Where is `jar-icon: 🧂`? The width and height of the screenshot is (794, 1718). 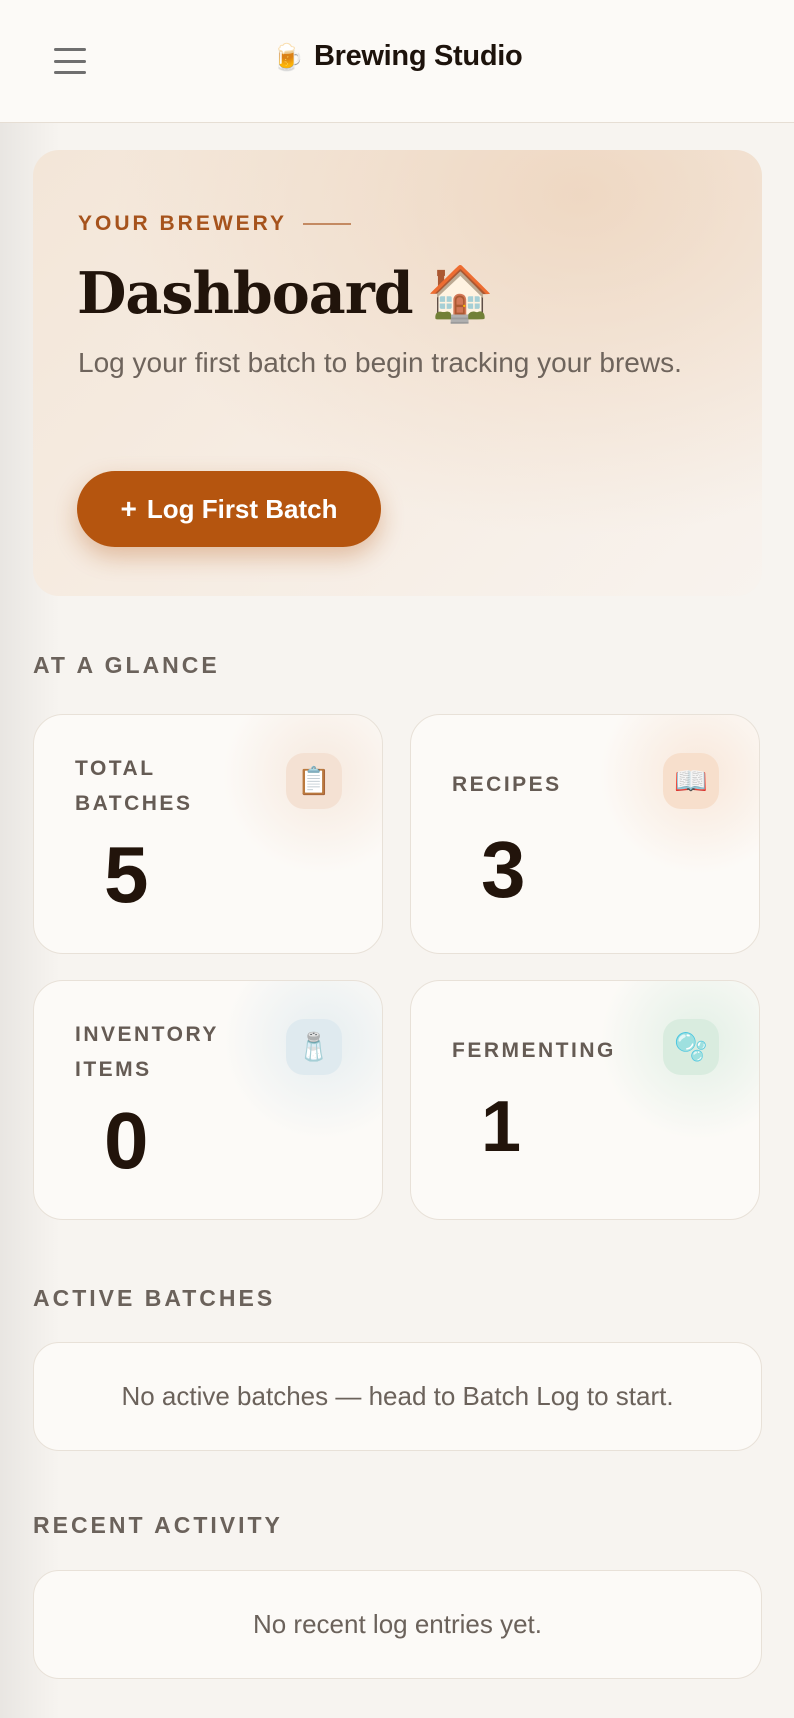
jar-icon: 🧂 is located at coordinates (314, 1047).